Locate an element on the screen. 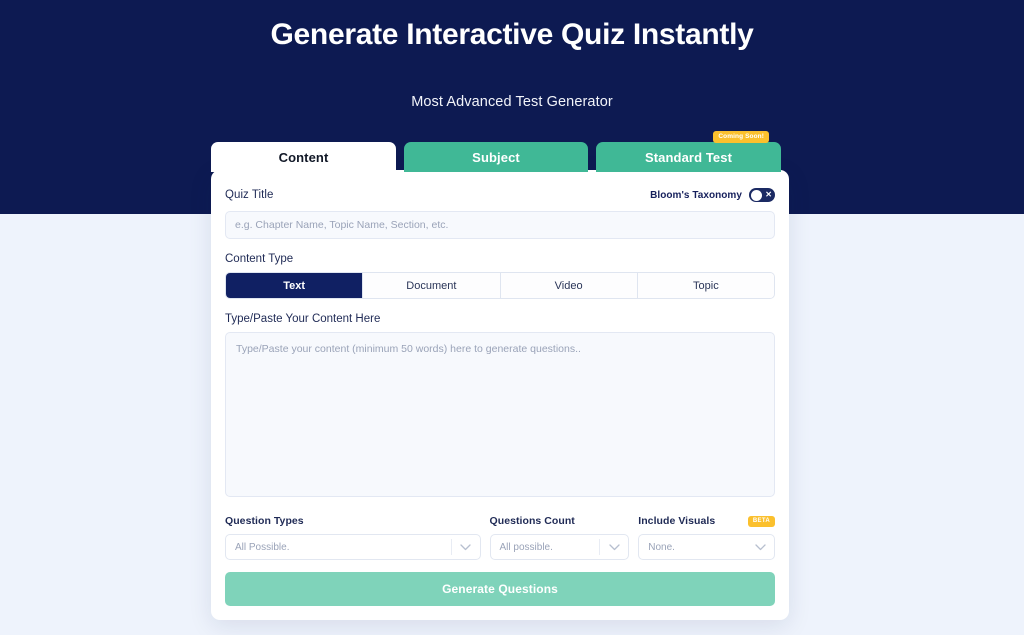  question-types-value: All Possible. is located at coordinates (262, 547).